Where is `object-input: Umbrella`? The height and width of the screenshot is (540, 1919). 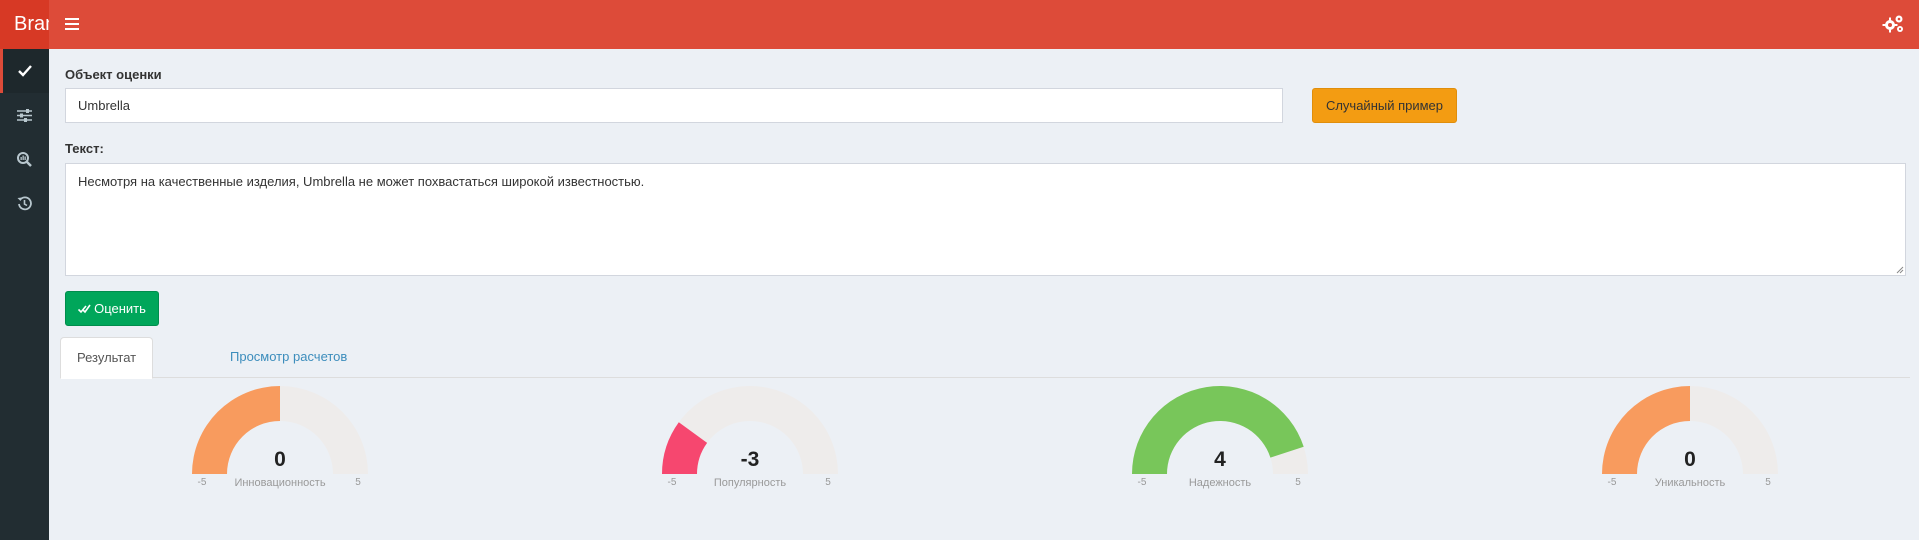
object-input: Umbrella is located at coordinates (674, 105).